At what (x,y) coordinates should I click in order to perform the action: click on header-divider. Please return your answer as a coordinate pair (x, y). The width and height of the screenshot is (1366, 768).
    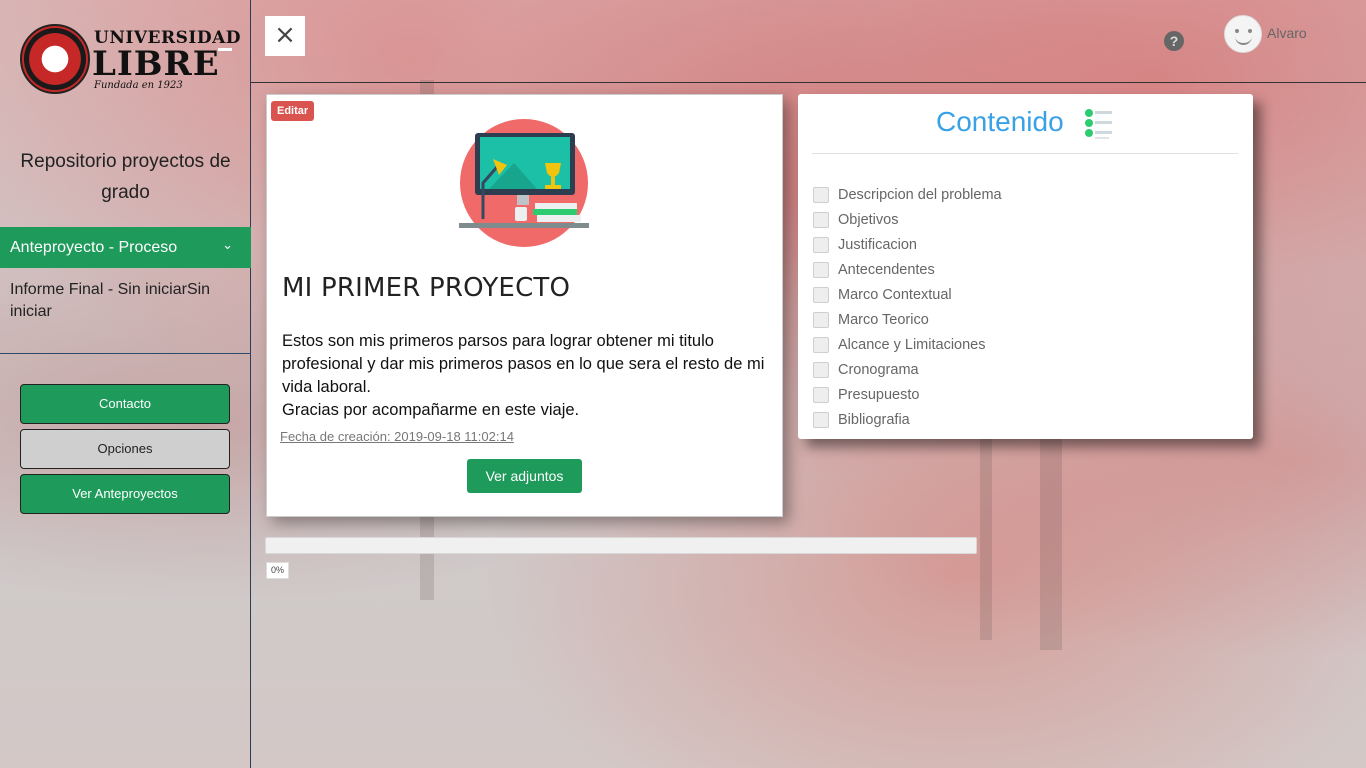
    Looking at the image, I should click on (808, 82).